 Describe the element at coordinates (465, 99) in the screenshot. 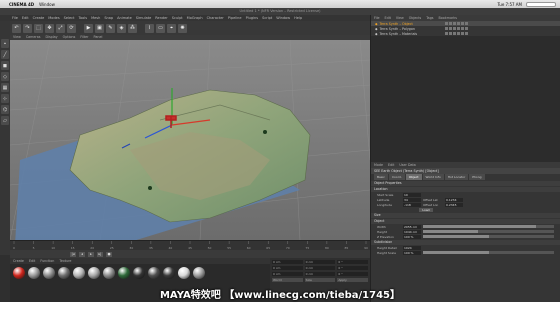

I see `object-manager-empty-area` at that location.